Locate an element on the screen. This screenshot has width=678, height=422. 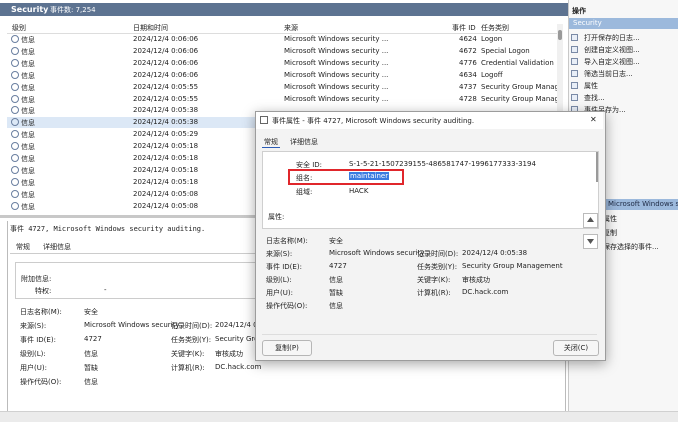
row-category: Credential Validation is located at coordinates (517, 62).